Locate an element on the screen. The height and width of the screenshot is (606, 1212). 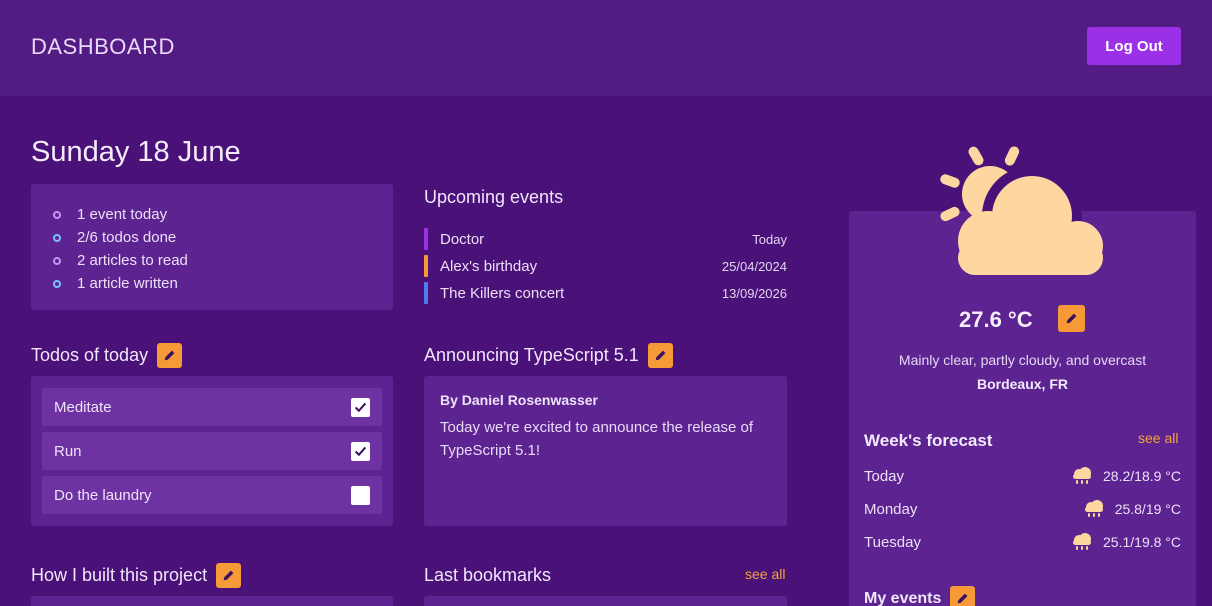
summary-item: 1 article written is located at coordinates (223, 283).